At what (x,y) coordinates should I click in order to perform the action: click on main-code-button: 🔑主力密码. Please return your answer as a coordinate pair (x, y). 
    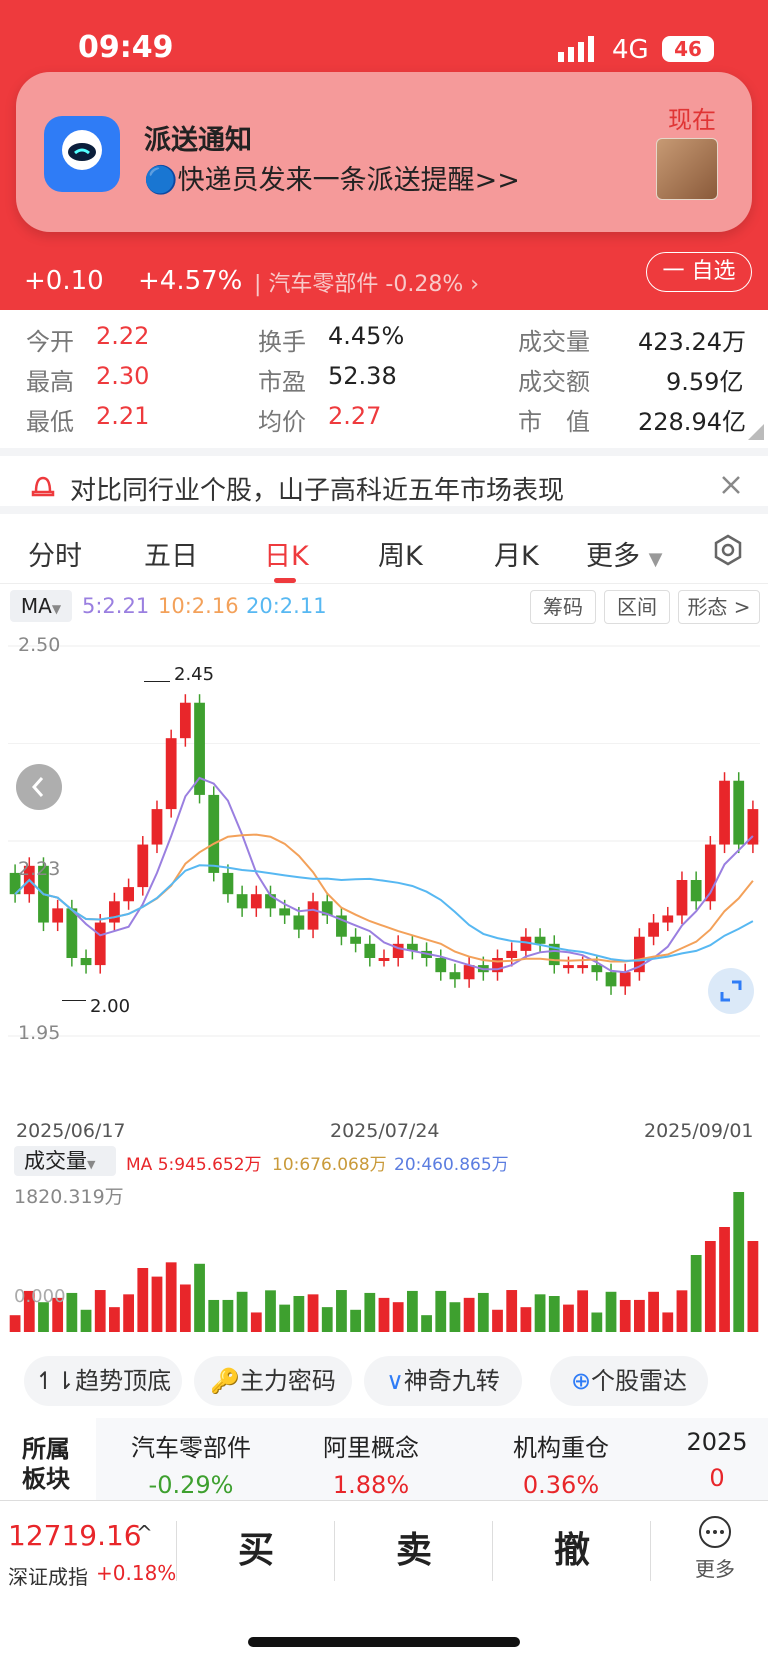
    Looking at the image, I should click on (273, 1381).